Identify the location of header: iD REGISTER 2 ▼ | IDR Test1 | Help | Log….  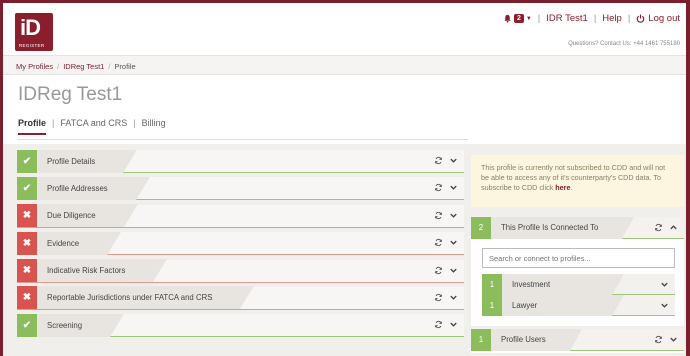
(344, 29).